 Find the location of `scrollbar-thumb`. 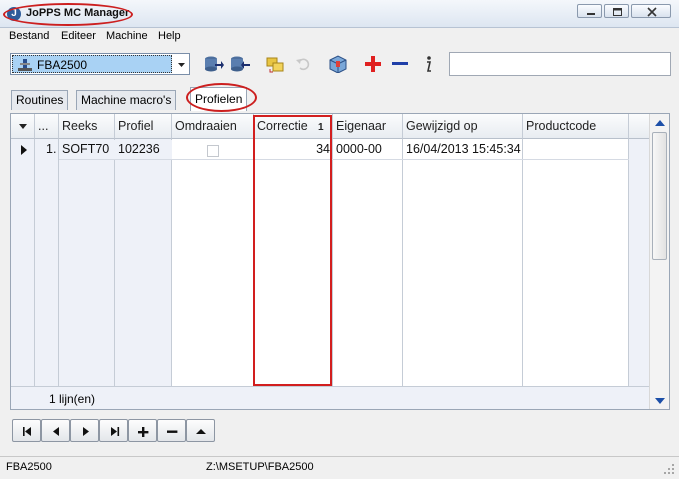

scrollbar-thumb is located at coordinates (659, 196).